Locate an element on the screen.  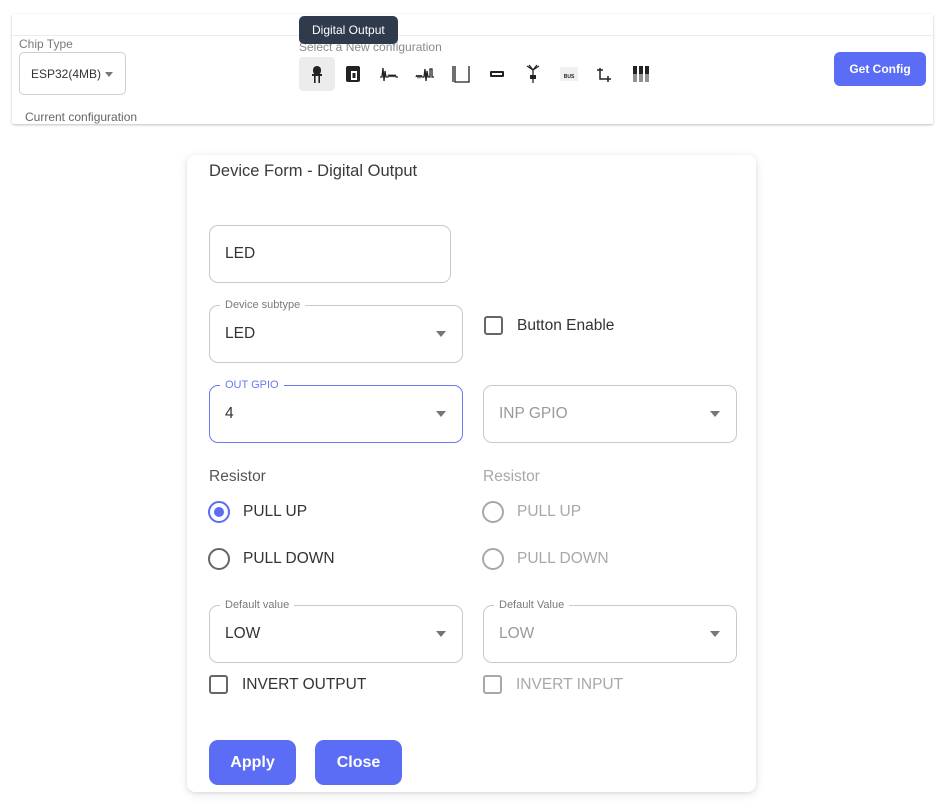
square-wave-icon is located at coordinates (461, 74).